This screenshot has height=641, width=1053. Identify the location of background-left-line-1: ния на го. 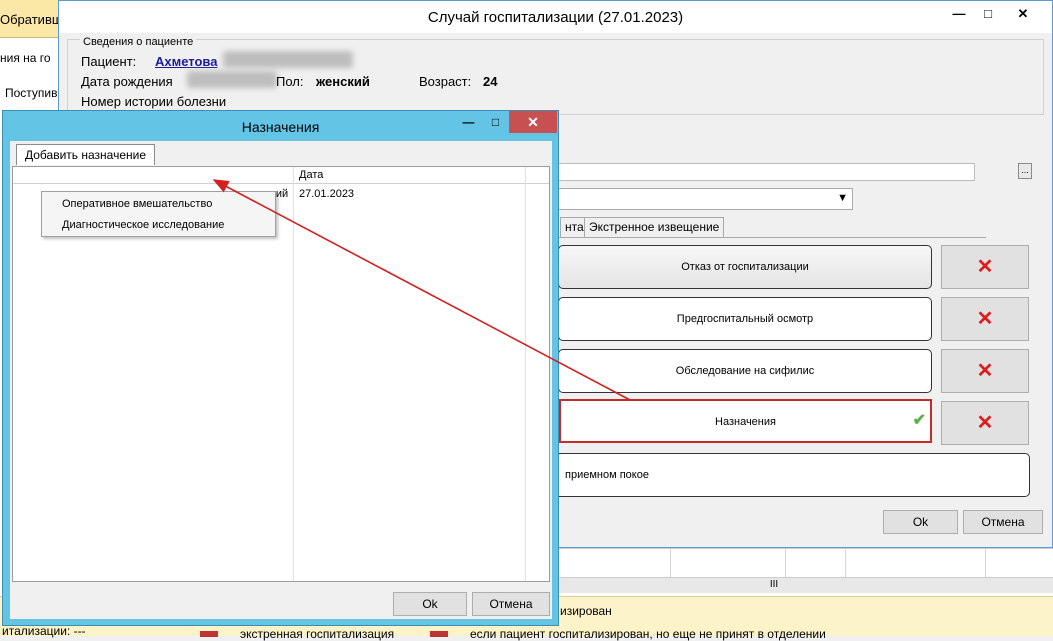
(25, 58).